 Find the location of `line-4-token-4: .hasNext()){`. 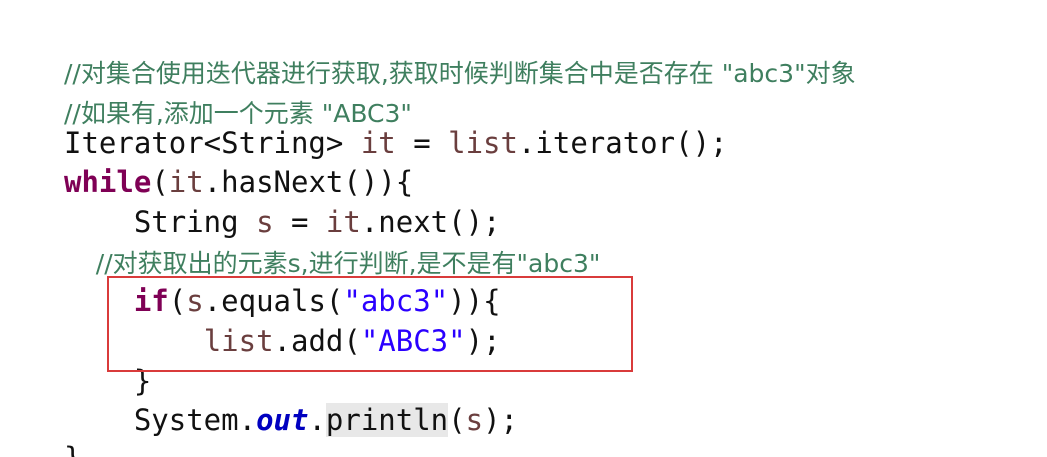

line-4-token-4: .hasNext()){ is located at coordinates (308, 182).